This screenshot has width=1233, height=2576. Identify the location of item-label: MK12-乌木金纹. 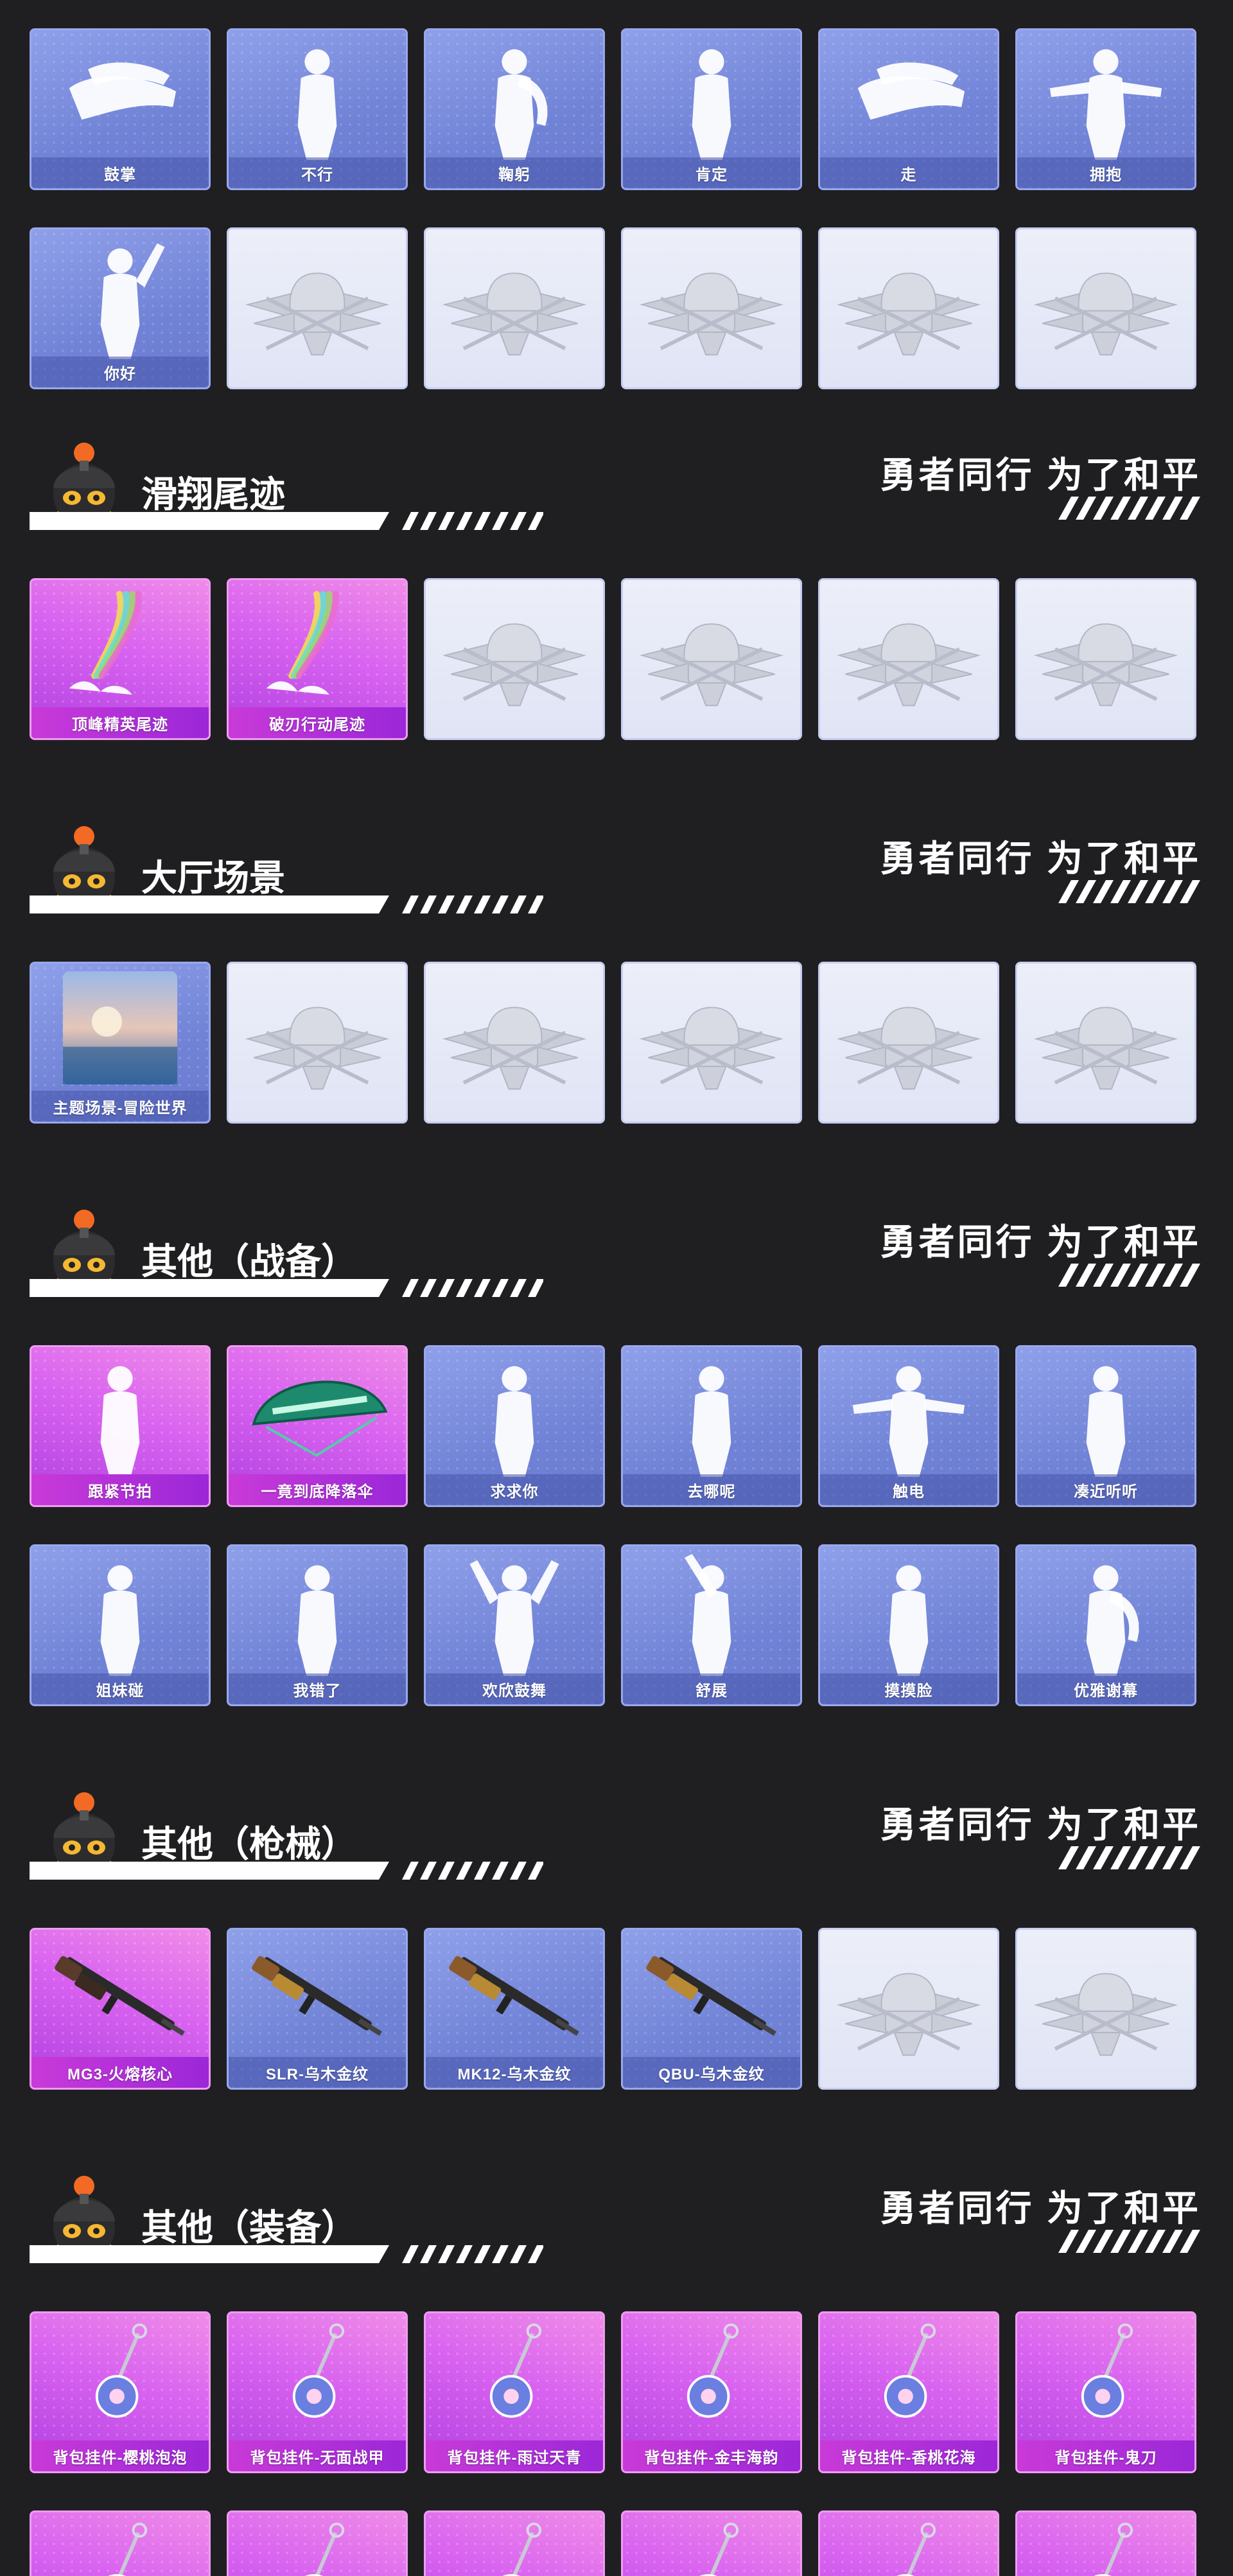
(514, 2072).